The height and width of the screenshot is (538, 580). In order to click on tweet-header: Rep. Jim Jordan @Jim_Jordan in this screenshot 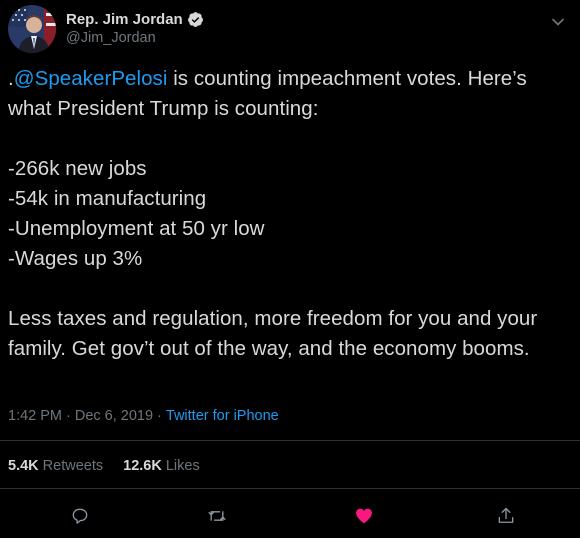, I will do `click(106, 29)`.